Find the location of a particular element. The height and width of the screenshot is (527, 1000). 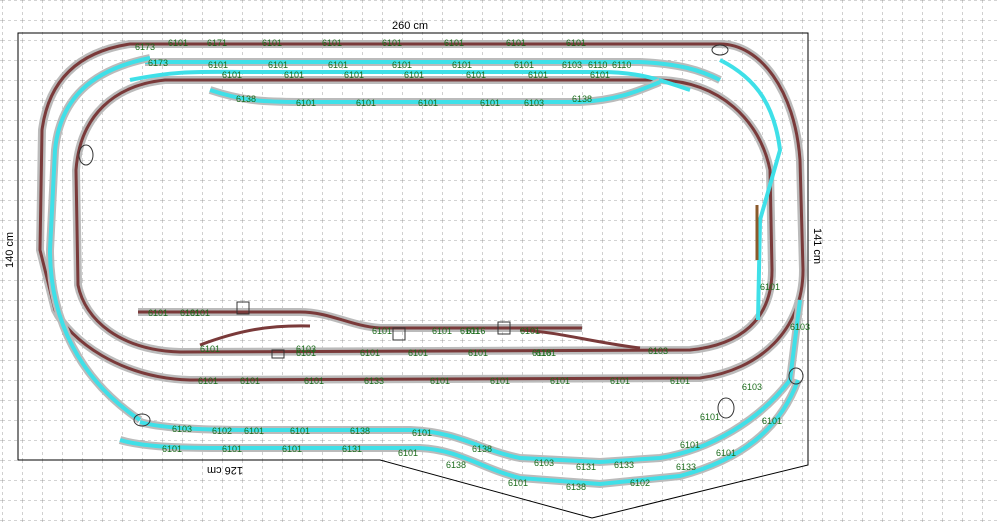

track-label: 6171 is located at coordinates (217, 43).